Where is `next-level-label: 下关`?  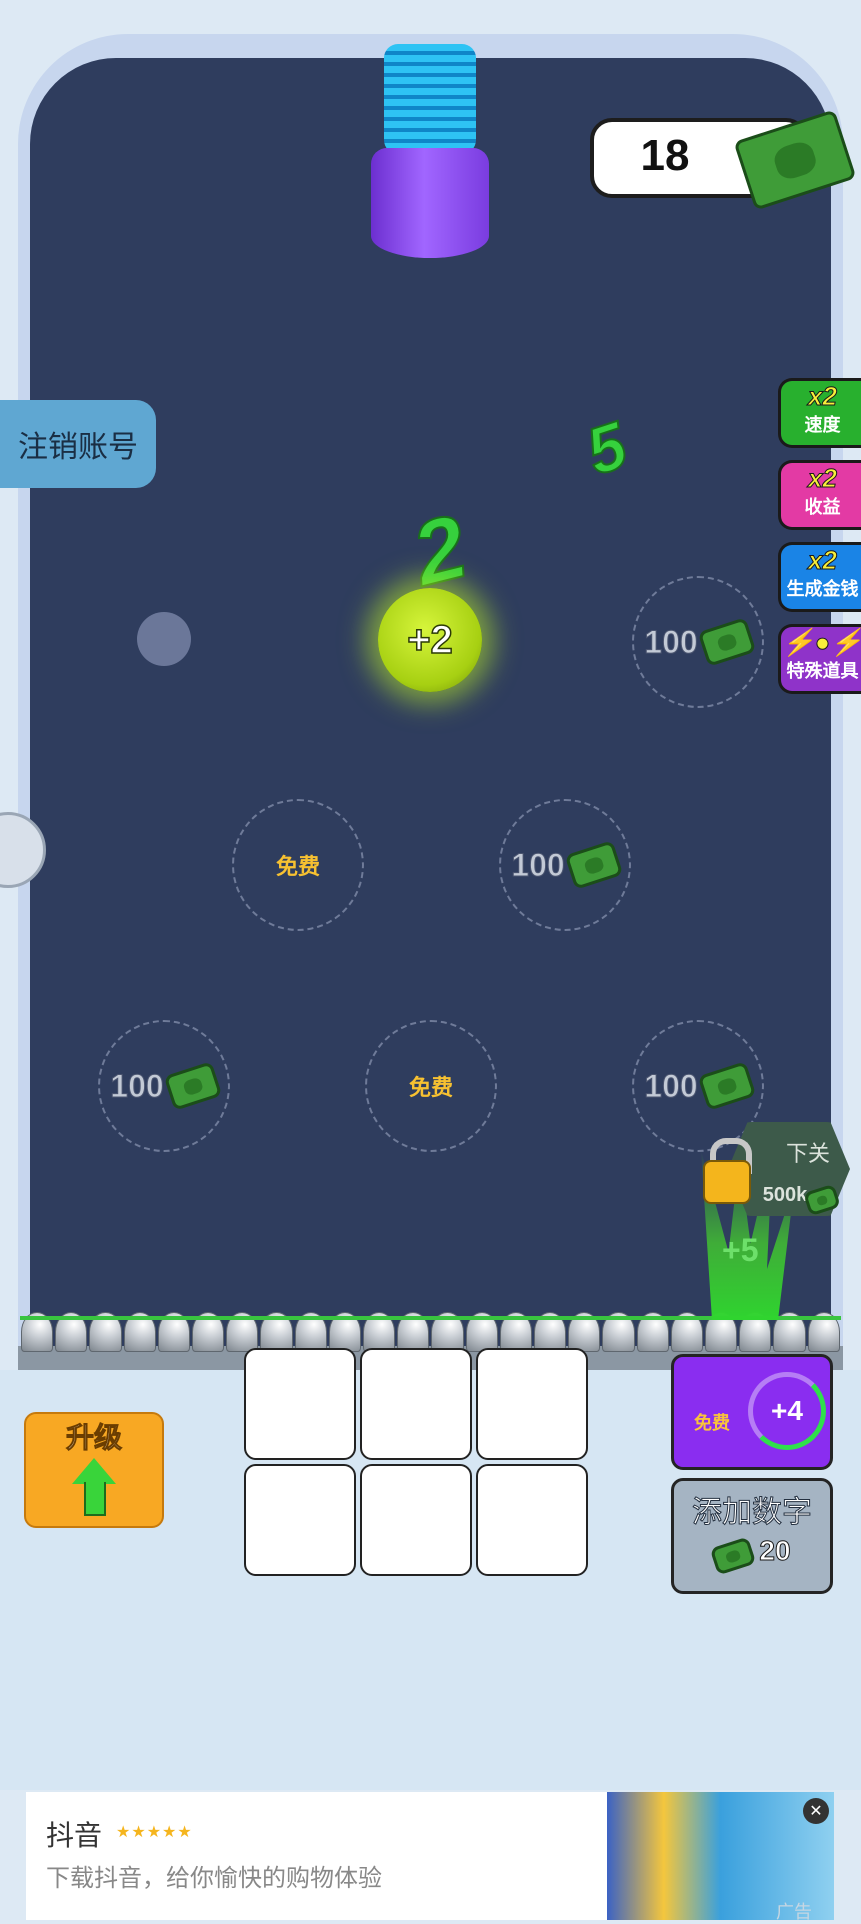
next-level-label: 下关 is located at coordinates (807, 1154).